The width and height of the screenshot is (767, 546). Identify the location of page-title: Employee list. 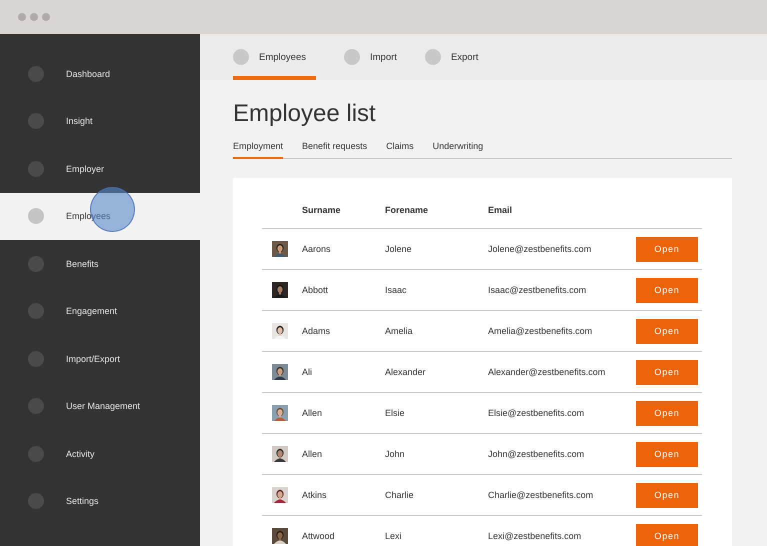
(305, 114).